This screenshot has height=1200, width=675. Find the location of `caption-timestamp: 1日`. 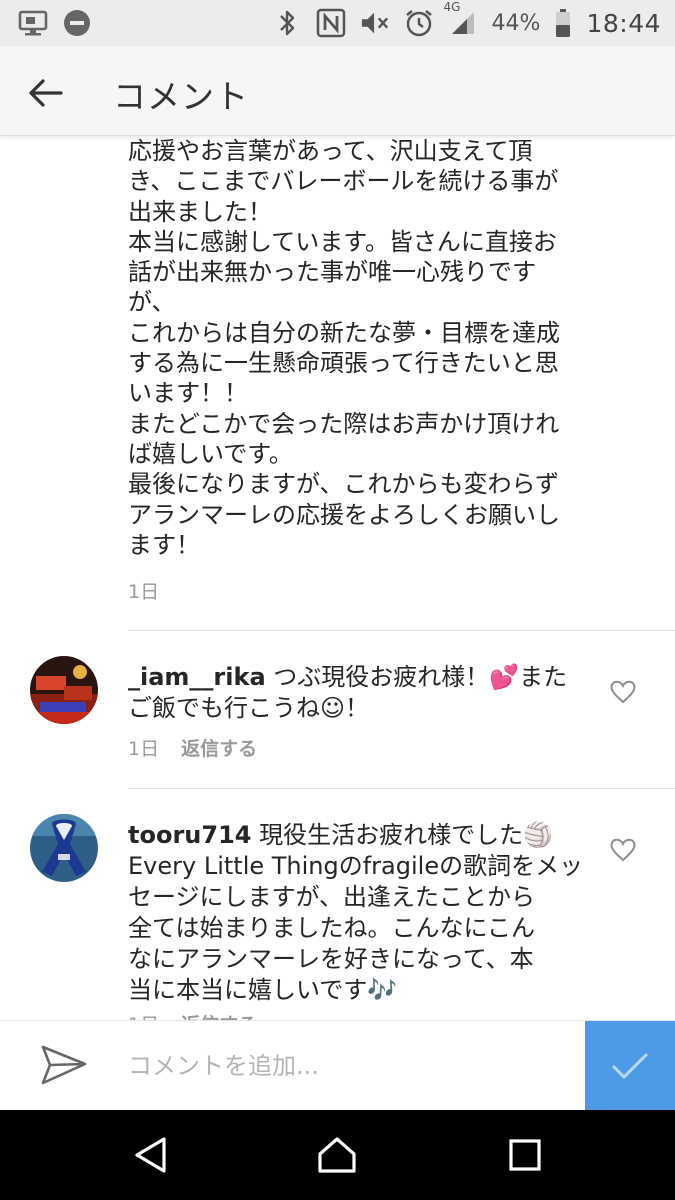

caption-timestamp: 1日 is located at coordinates (144, 592).